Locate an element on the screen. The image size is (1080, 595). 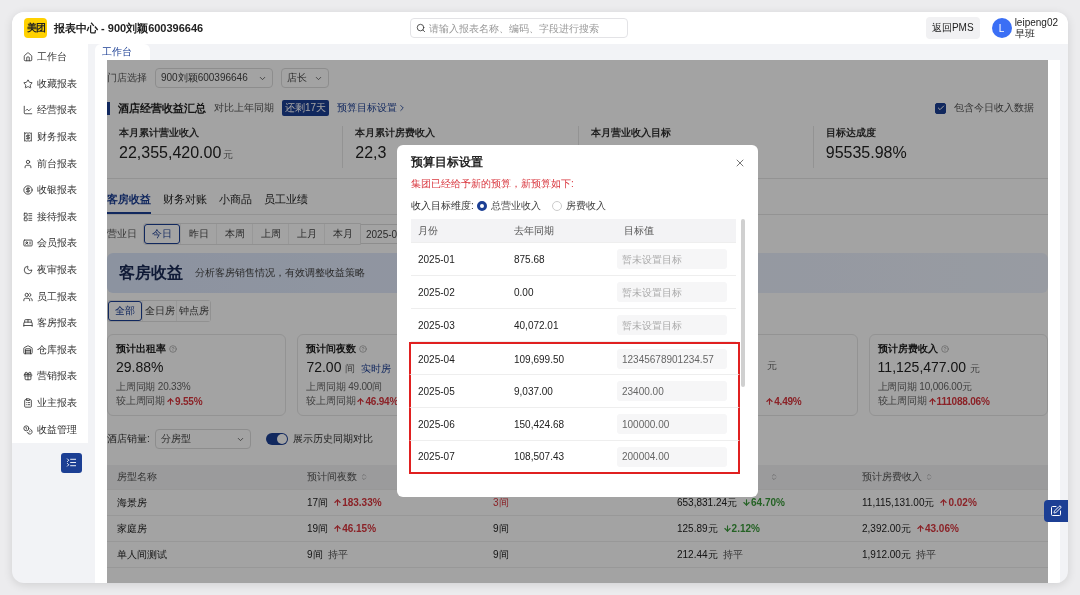
arrow-down-icon is located at coordinates (727, 528).